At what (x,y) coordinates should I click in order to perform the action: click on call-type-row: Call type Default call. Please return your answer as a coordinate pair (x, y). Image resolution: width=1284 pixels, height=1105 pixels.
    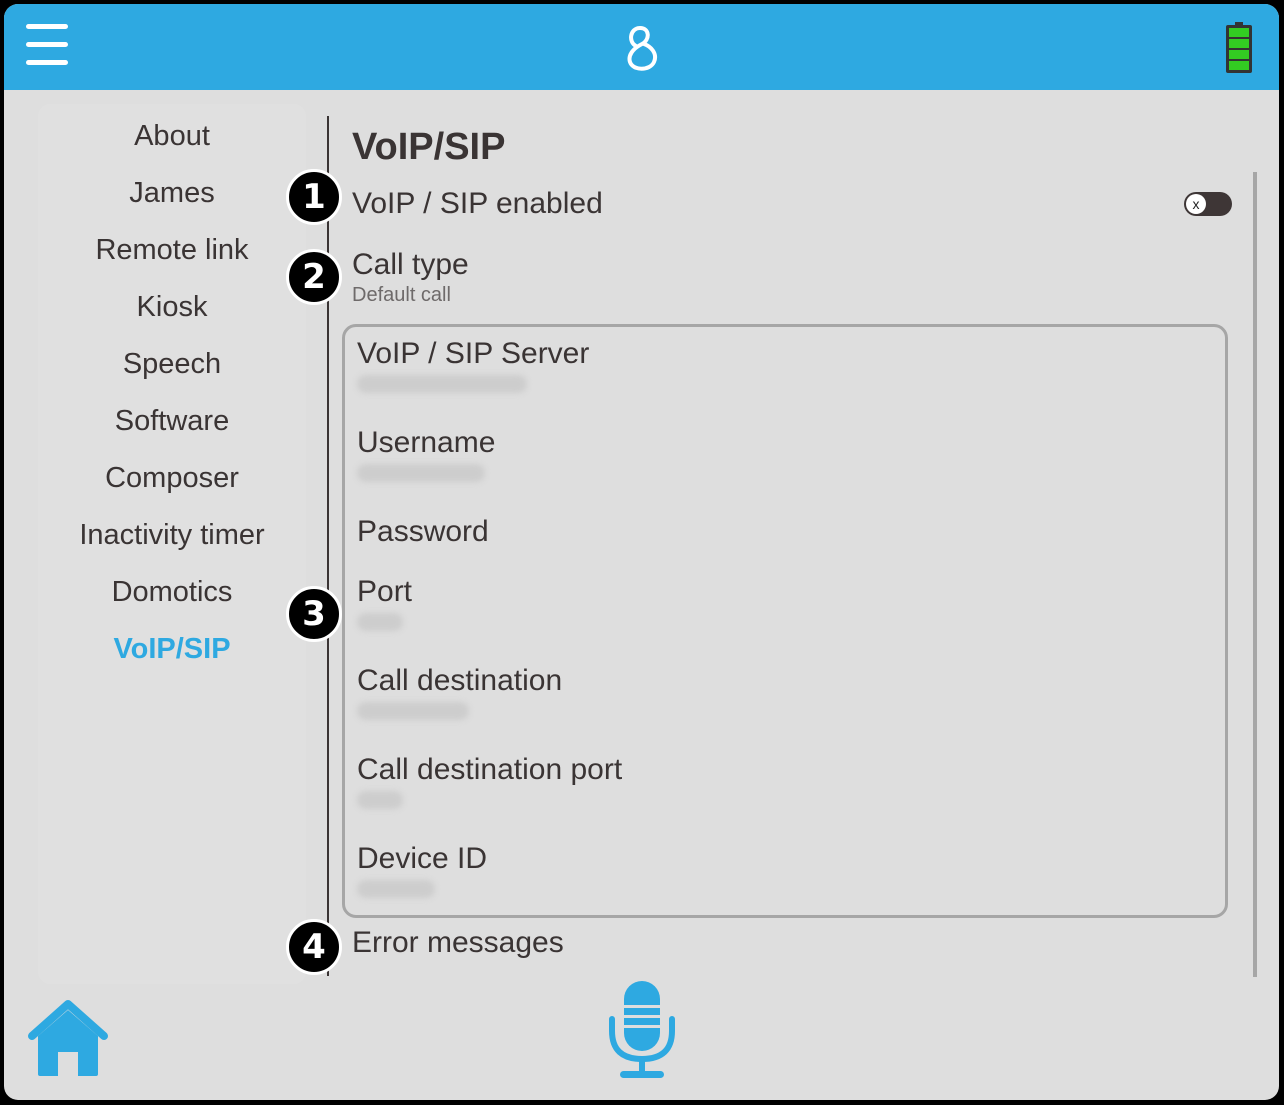
    Looking at the image, I should click on (410, 277).